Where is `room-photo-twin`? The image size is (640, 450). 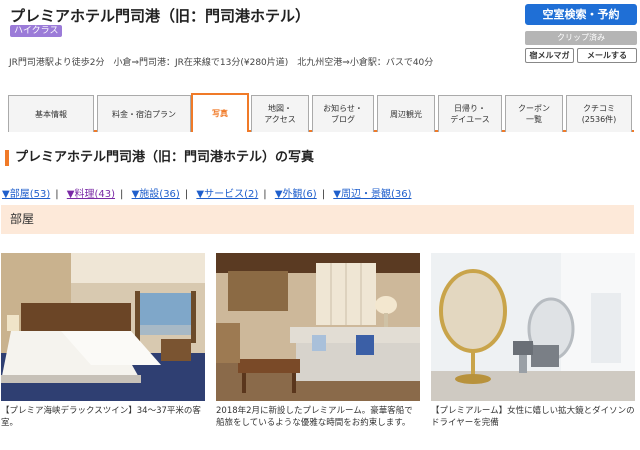
room-photo-twin is located at coordinates (103, 327).